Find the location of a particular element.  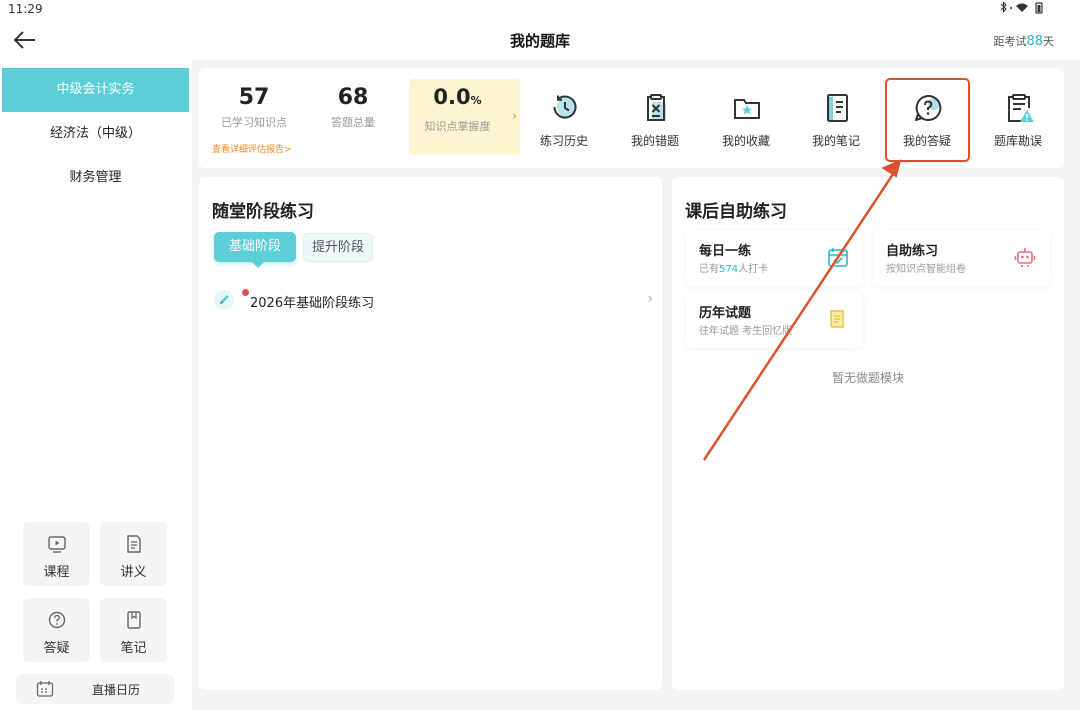

exercise-label: 2026年基础阶段练习 is located at coordinates (312, 303).